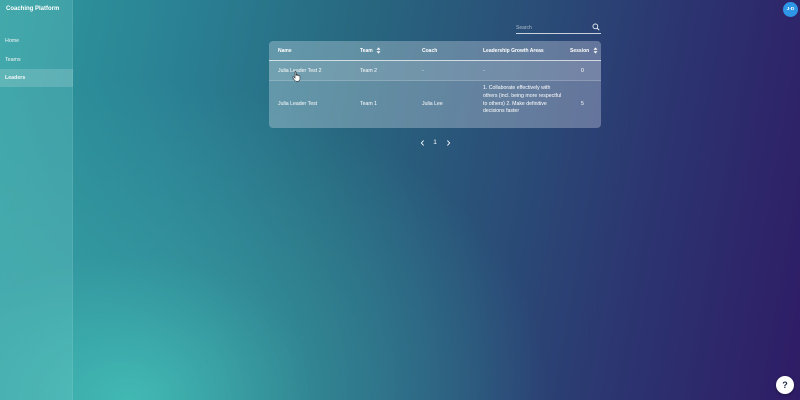 This screenshot has width=800, height=400. Describe the element at coordinates (435, 143) in the screenshot. I see `page-number: 1` at that location.